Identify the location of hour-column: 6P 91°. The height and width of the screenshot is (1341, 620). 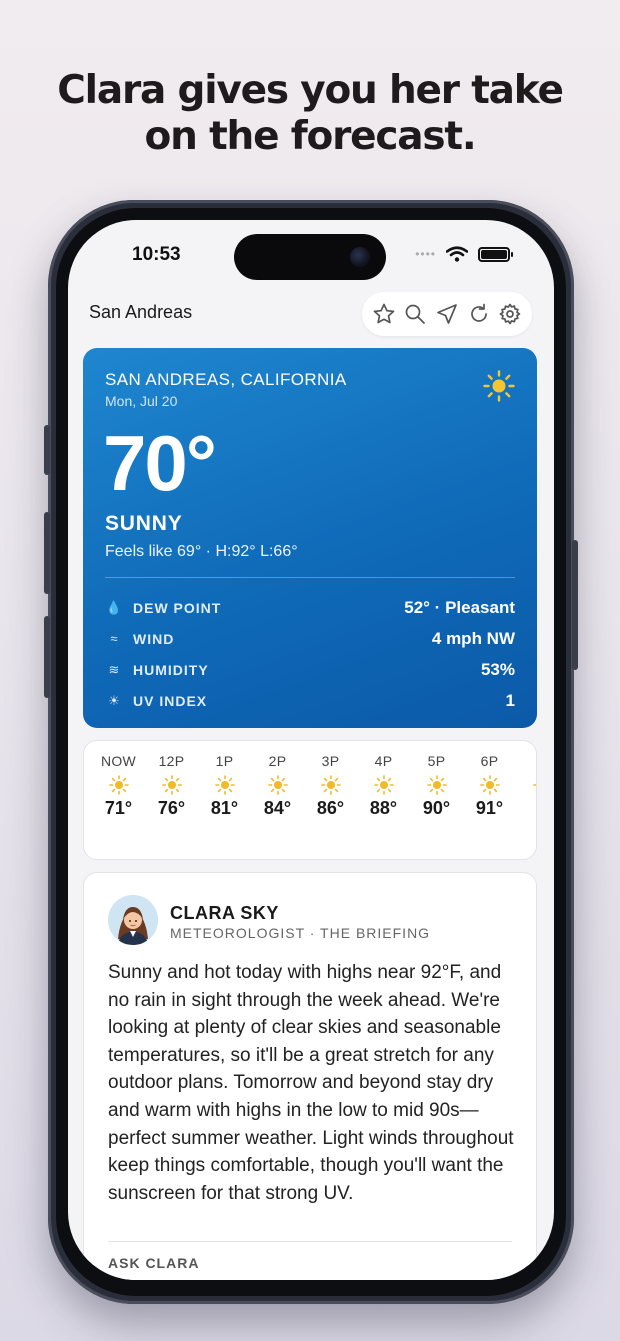
(489, 786).